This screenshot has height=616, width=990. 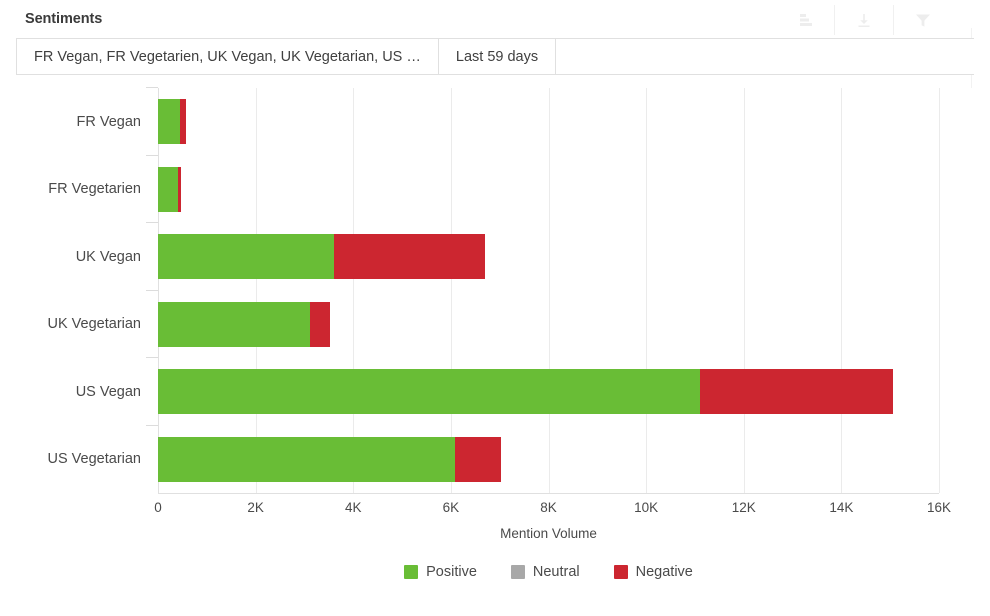 I want to click on x-axis-tick-label: 6K, so click(x=451, y=507).